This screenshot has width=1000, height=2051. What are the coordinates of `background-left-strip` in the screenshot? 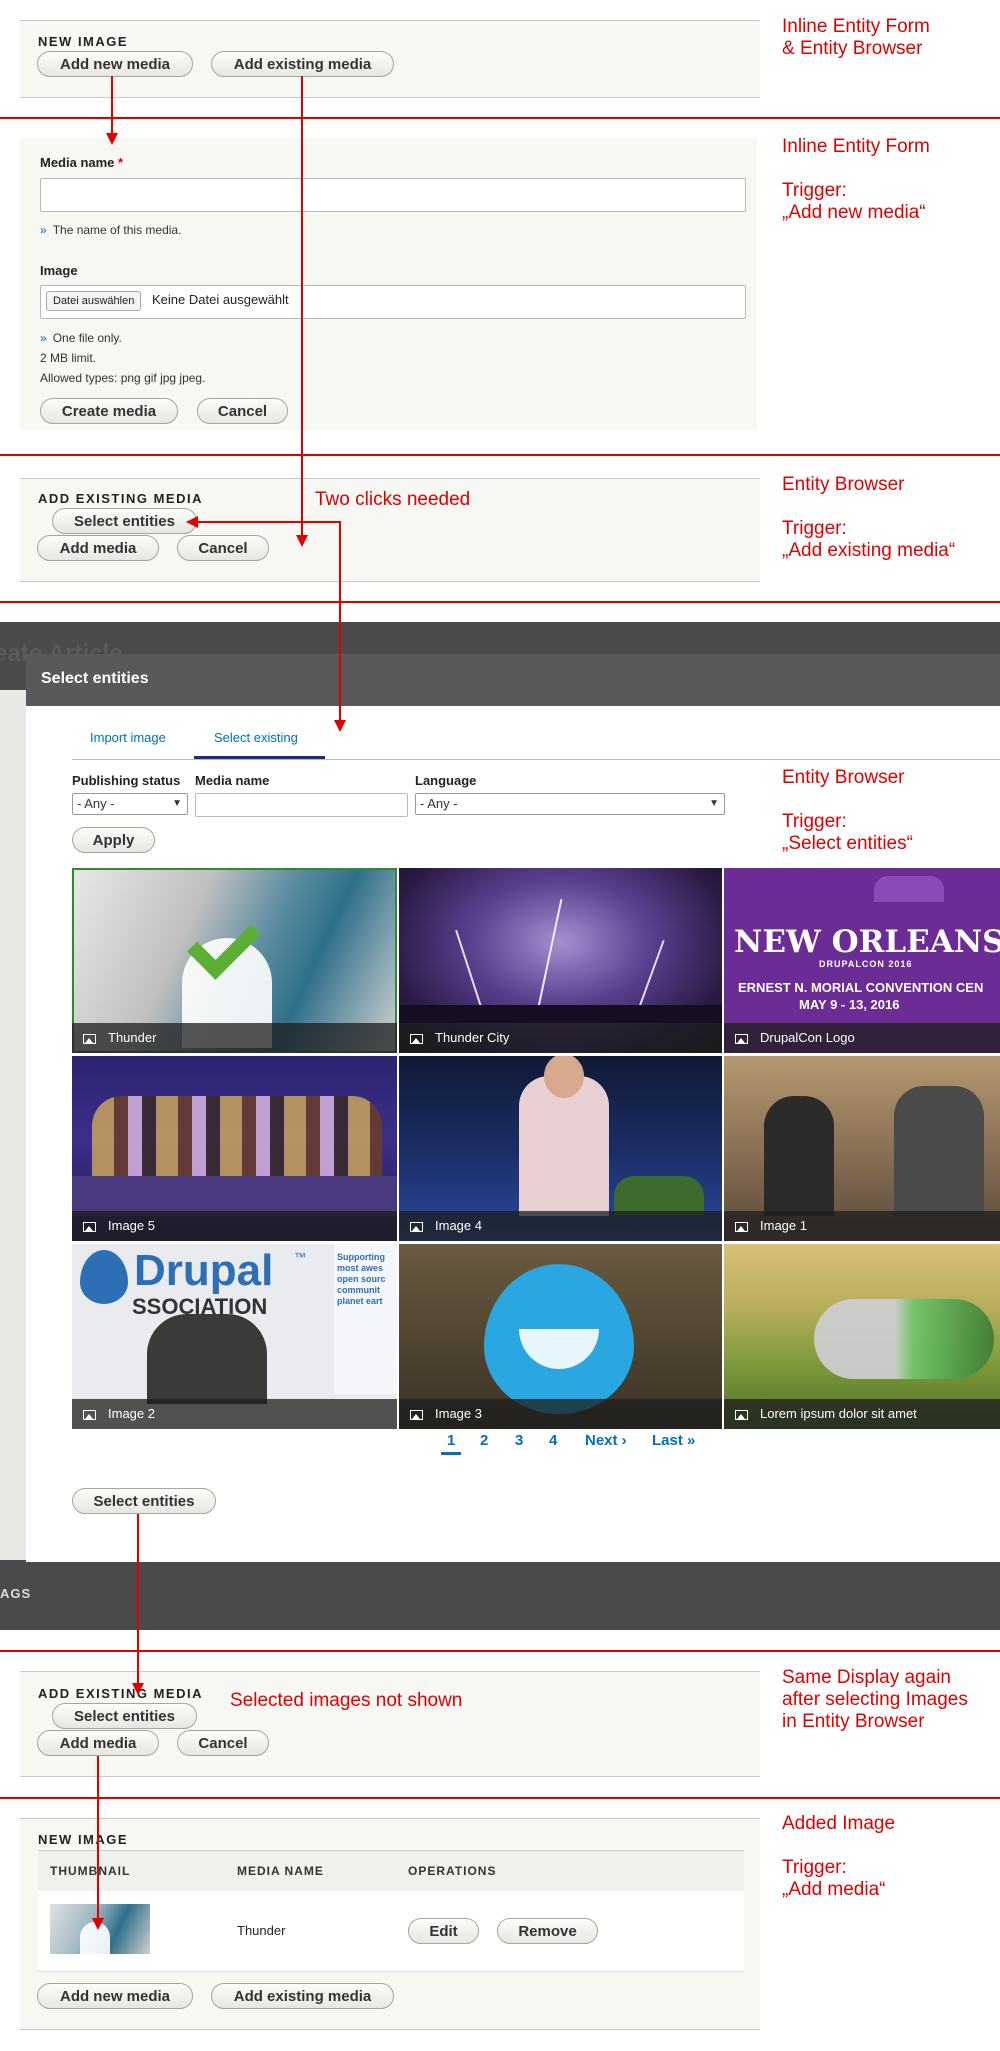 It's located at (13, 1125).